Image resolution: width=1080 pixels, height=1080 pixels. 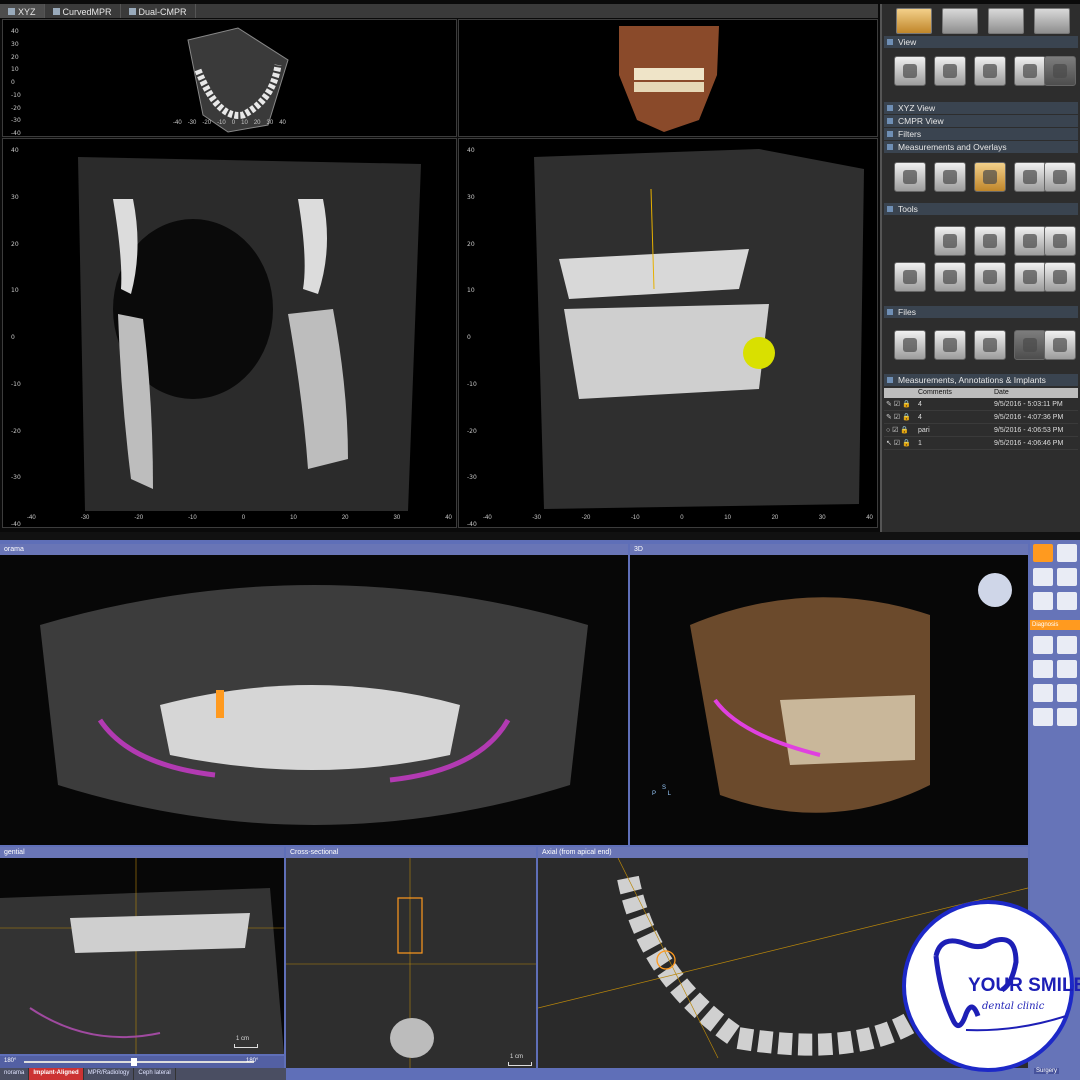 What do you see at coordinates (1060, 345) in the screenshot?
I see `save-button` at bounding box center [1060, 345].